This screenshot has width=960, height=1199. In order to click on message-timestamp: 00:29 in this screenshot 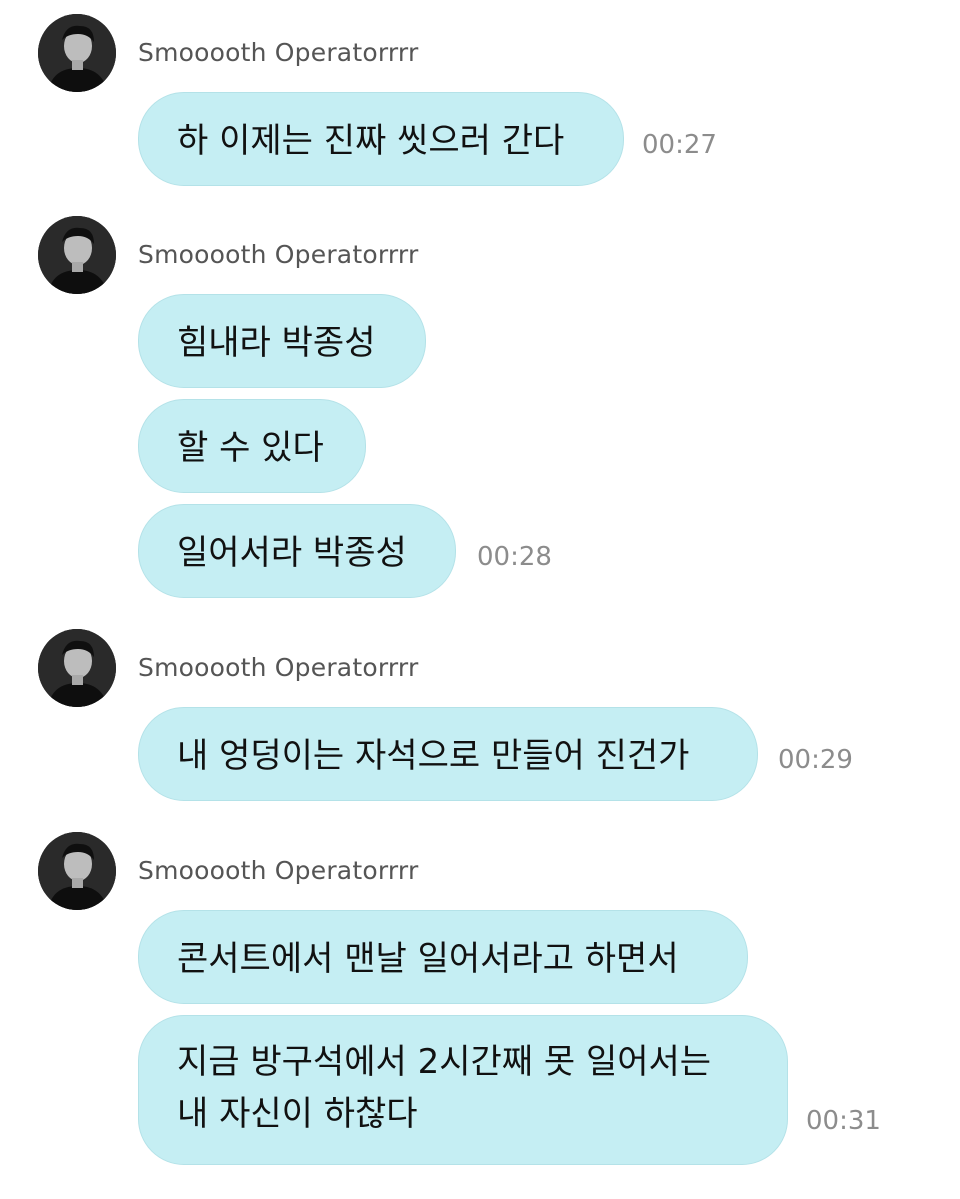, I will do `click(815, 760)`.